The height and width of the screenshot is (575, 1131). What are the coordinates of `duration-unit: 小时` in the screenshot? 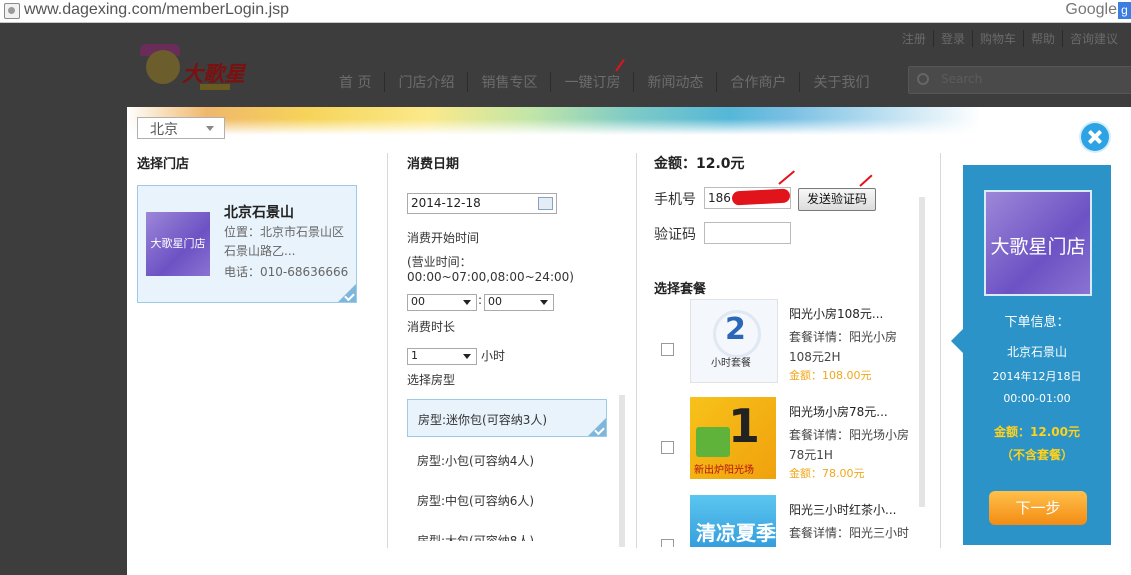 It's located at (493, 356).